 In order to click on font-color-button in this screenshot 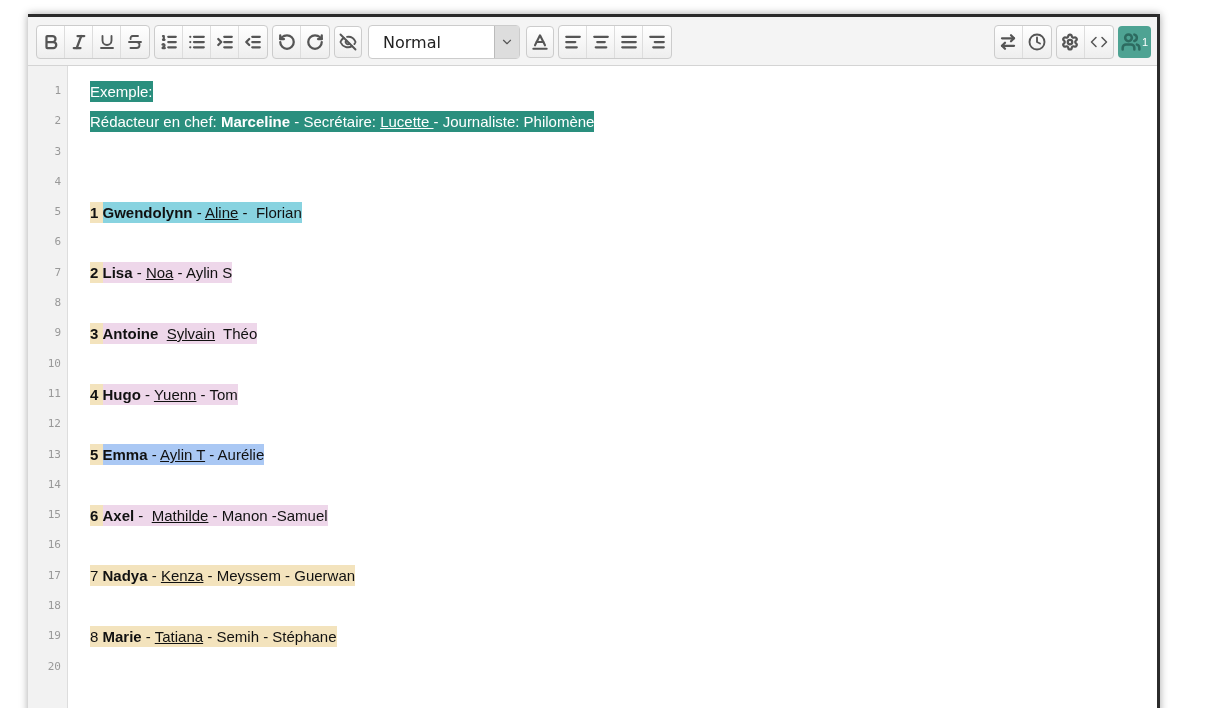, I will do `click(540, 42)`.